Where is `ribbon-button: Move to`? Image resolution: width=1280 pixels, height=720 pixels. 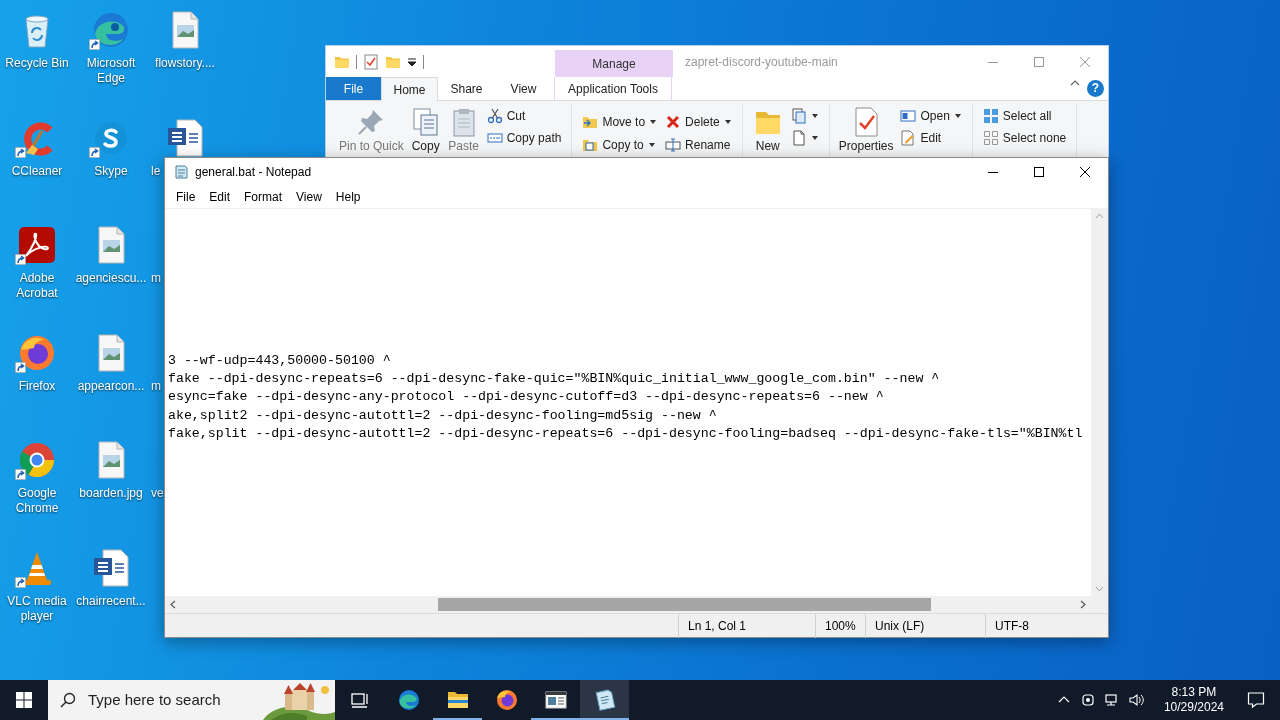 ribbon-button: Move to is located at coordinates (620, 121).